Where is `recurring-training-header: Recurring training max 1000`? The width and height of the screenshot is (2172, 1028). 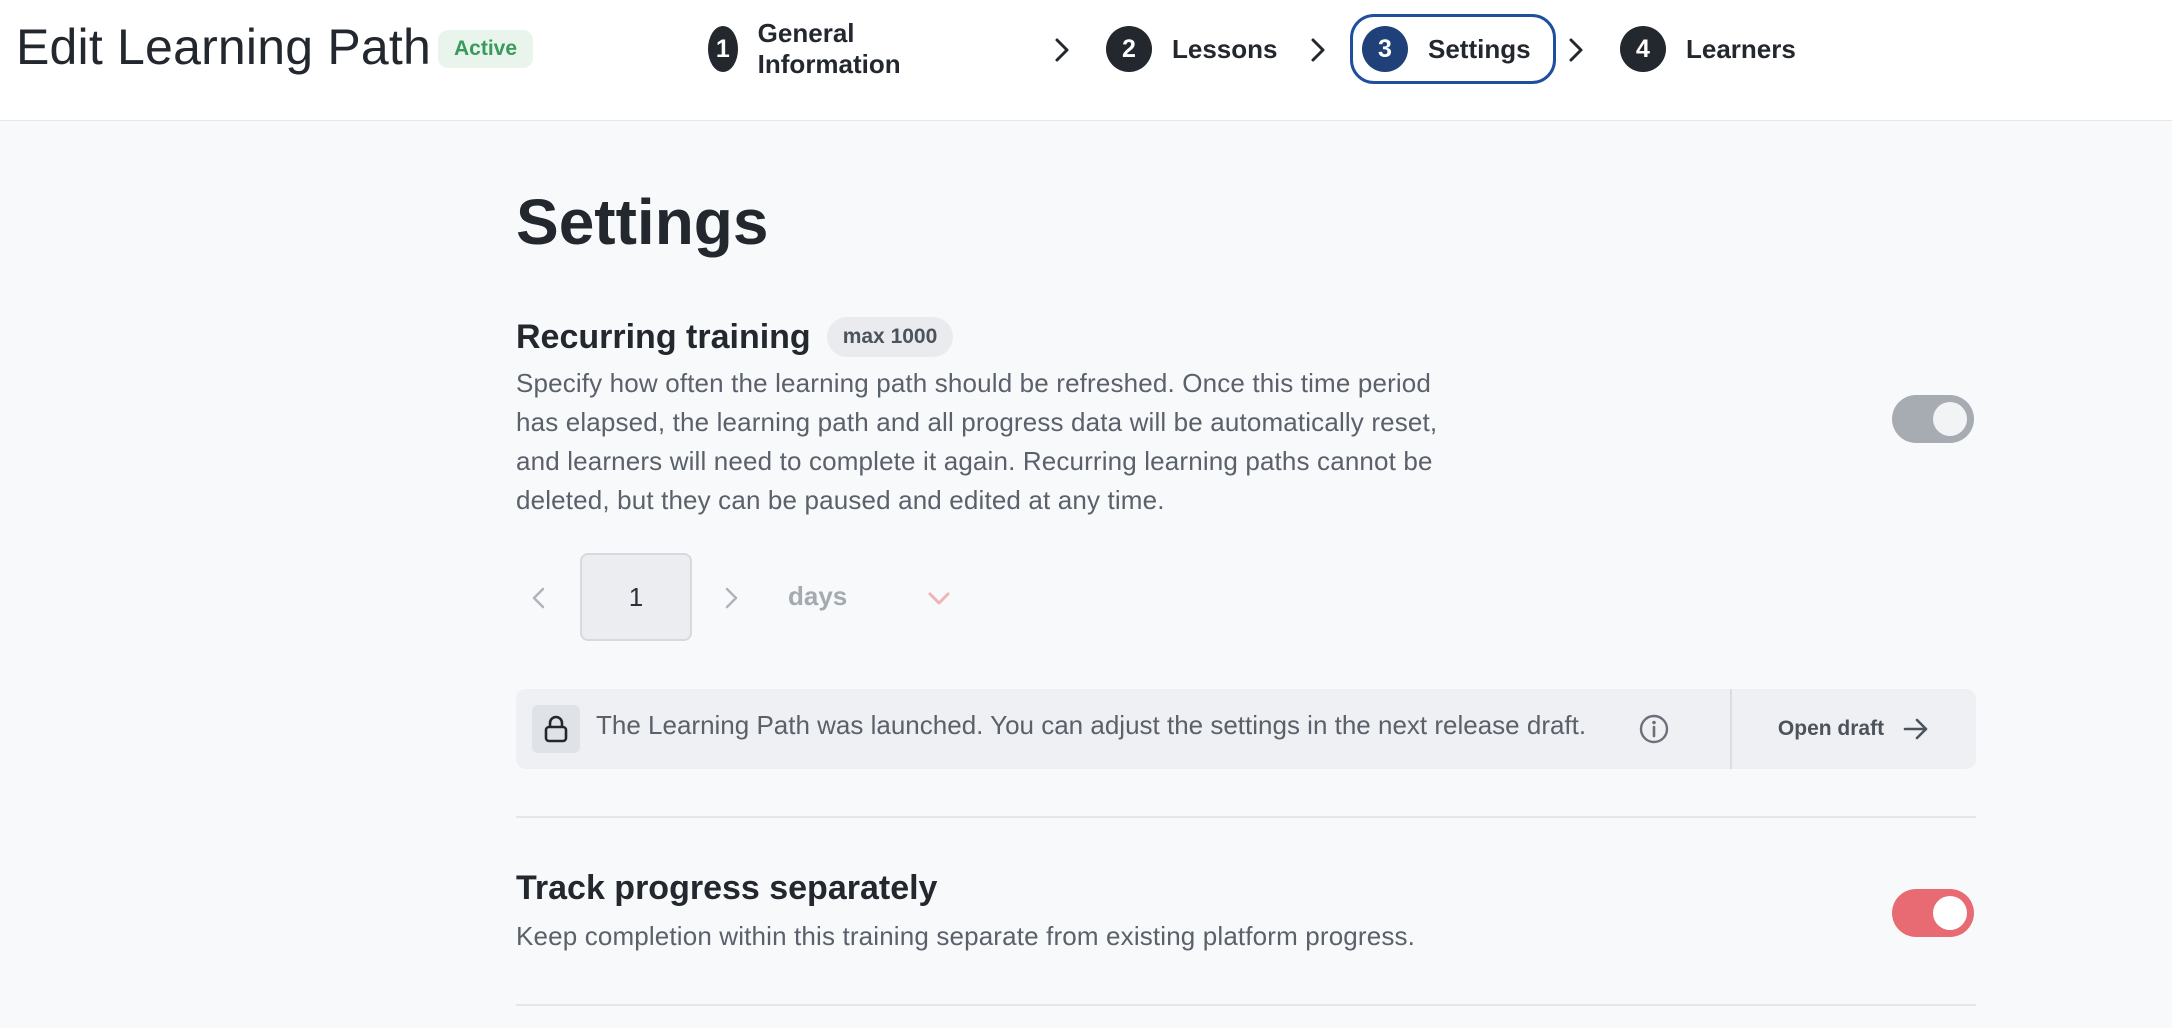
recurring-training-header: Recurring training max 1000 is located at coordinates (735, 337).